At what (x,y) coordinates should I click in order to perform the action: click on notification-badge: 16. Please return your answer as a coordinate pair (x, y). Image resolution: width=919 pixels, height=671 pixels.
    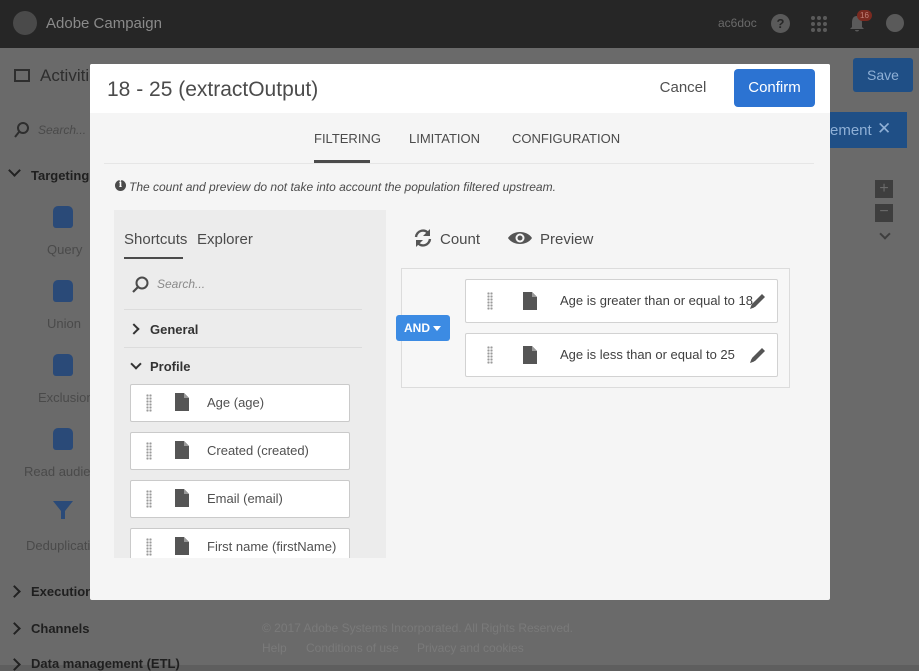
    Looking at the image, I should click on (864, 15).